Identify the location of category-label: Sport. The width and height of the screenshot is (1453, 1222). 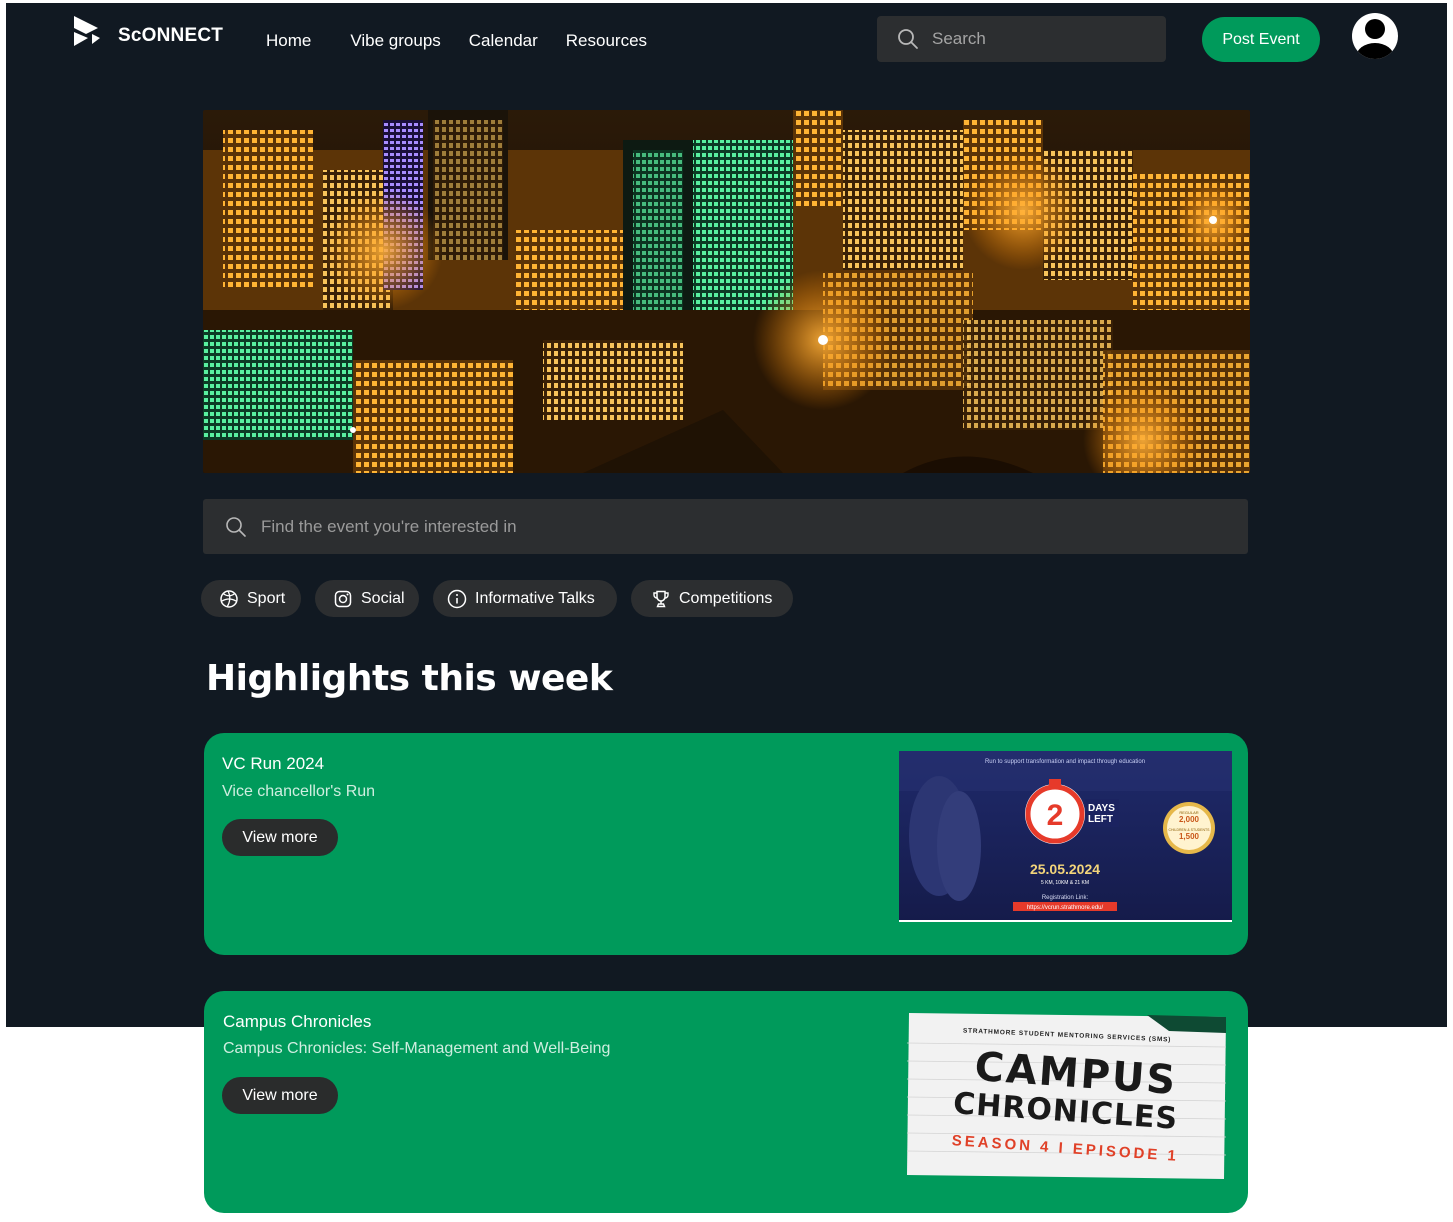
(266, 598).